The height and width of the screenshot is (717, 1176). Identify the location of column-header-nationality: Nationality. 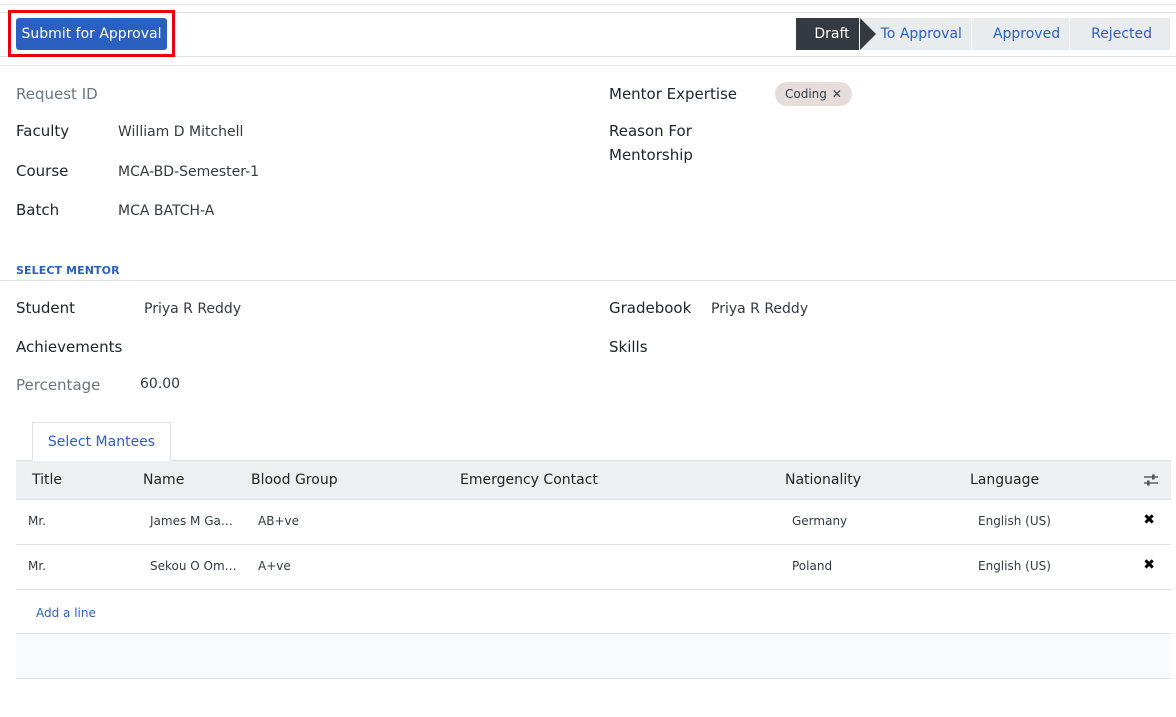
(823, 480).